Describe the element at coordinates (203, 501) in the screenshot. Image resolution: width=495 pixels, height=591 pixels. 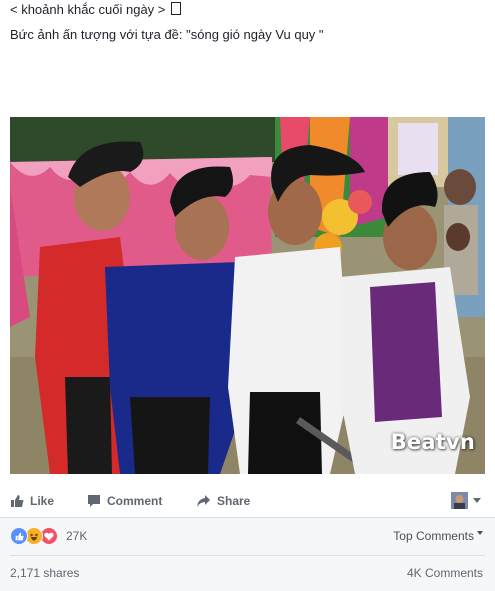
I see `share-arrow-icon` at that location.